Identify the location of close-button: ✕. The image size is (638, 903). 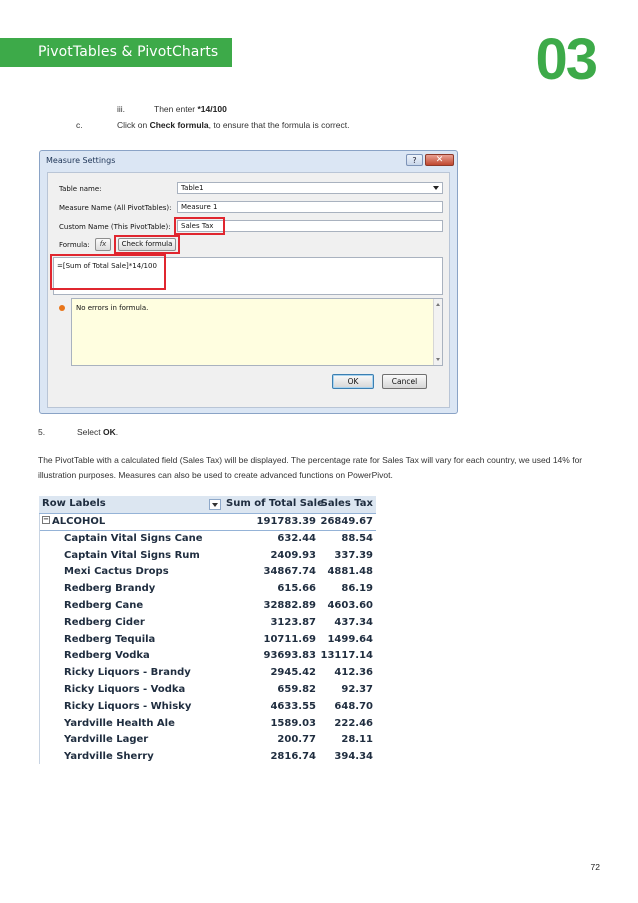
(439, 160).